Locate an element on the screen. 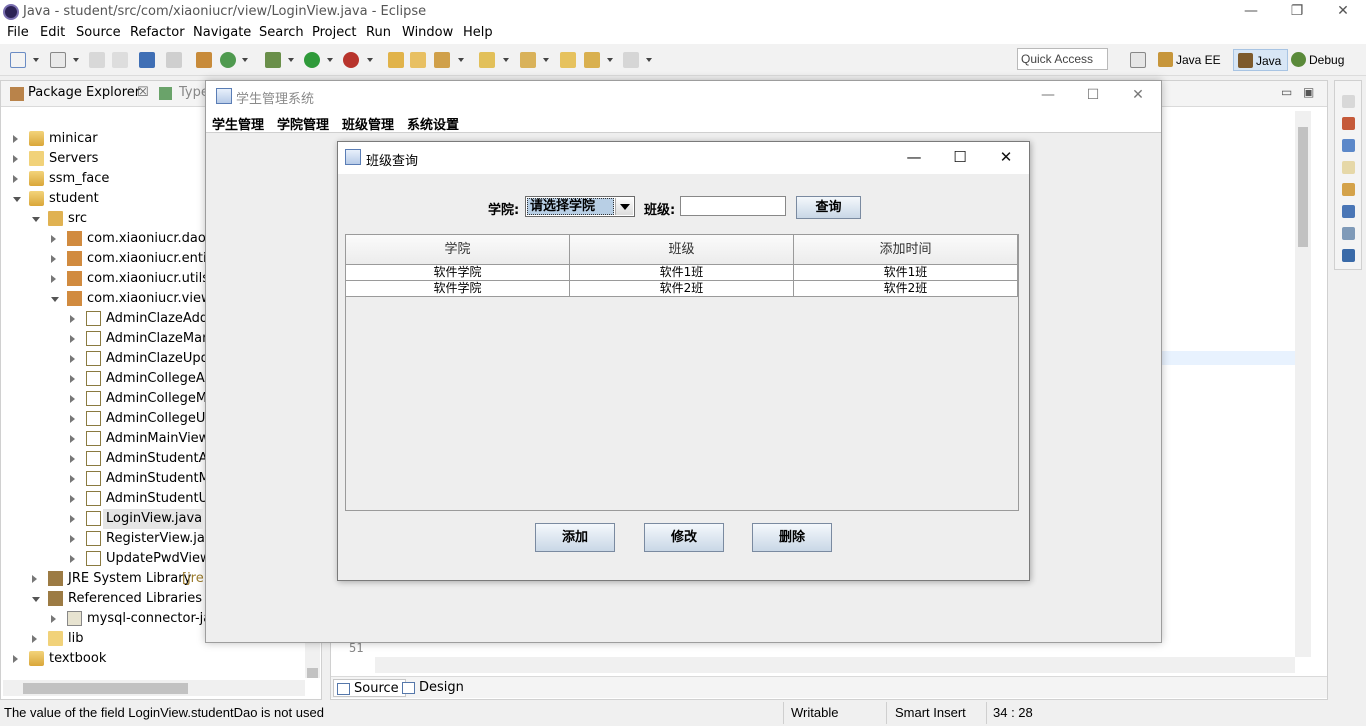 The height and width of the screenshot is (726, 1366). next-annotation-icon is located at coordinates (487, 60).